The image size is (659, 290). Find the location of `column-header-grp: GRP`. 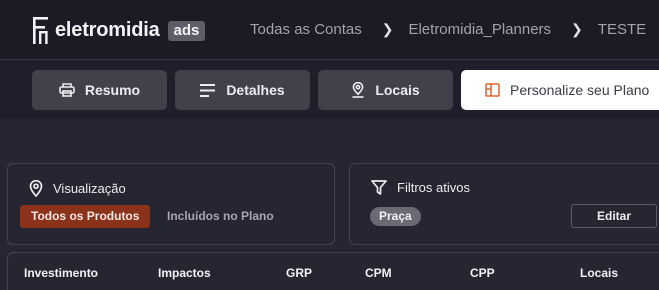

column-header-grp: GRP is located at coordinates (299, 273).